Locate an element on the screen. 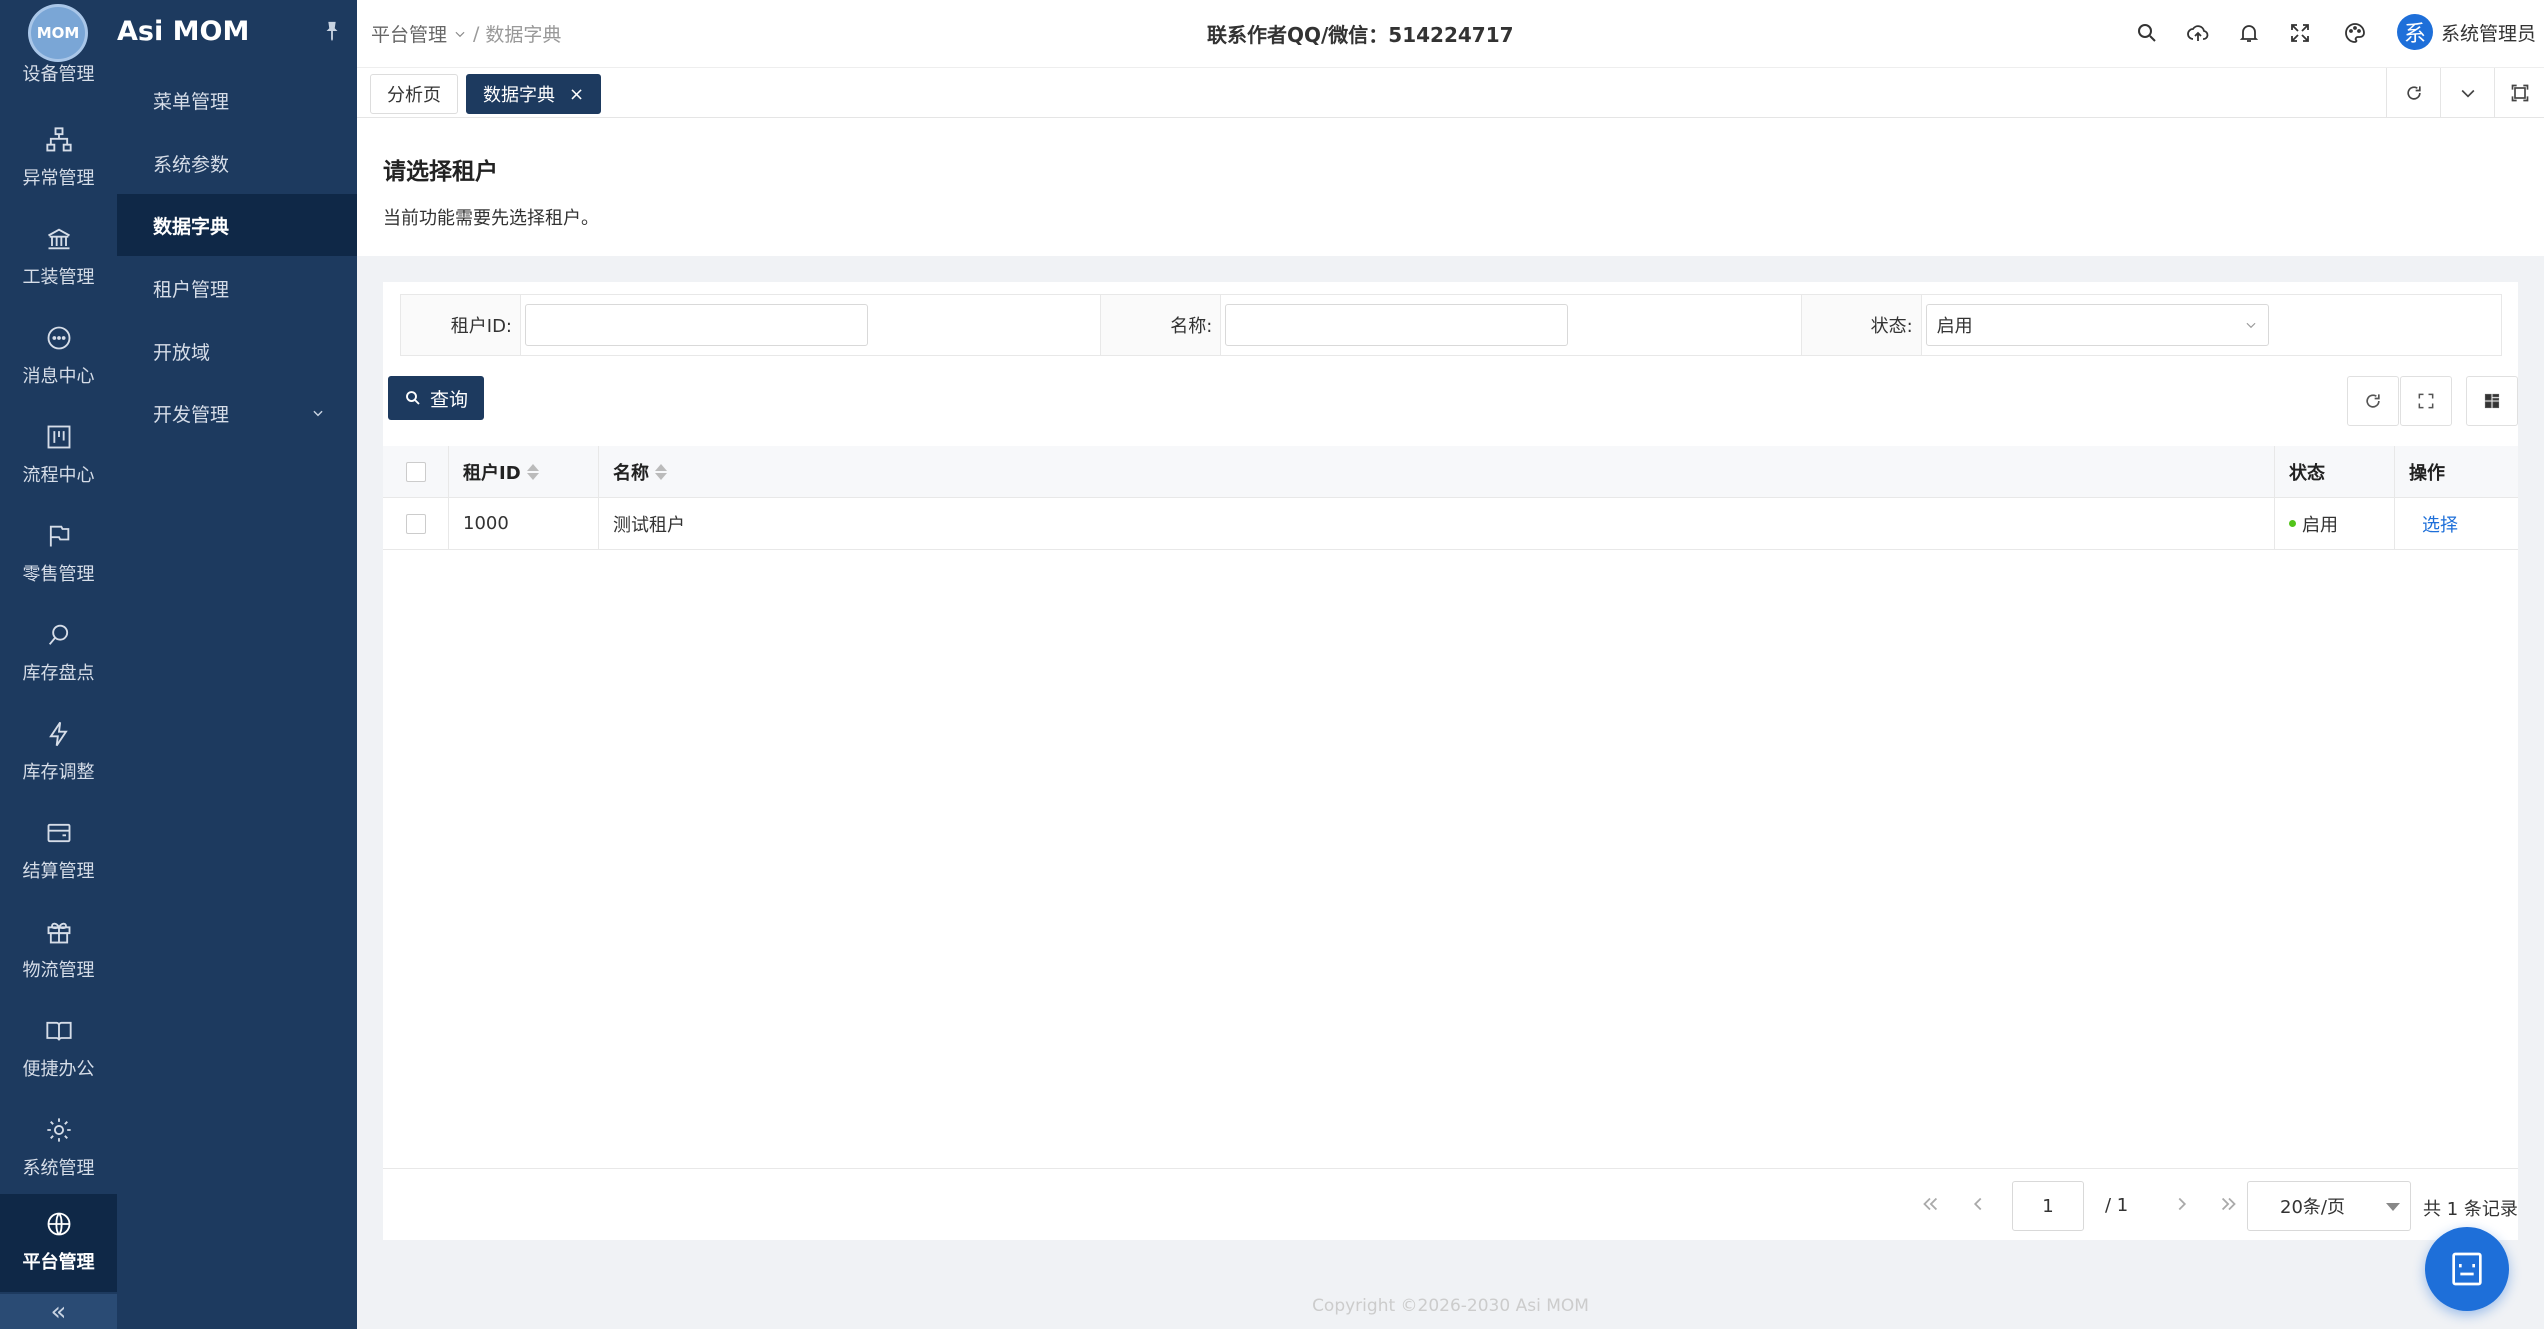 Image resolution: width=2544 pixels, height=1329 pixels. table-row: 1000 测试租户 启用 选择 is located at coordinates (1450, 524).